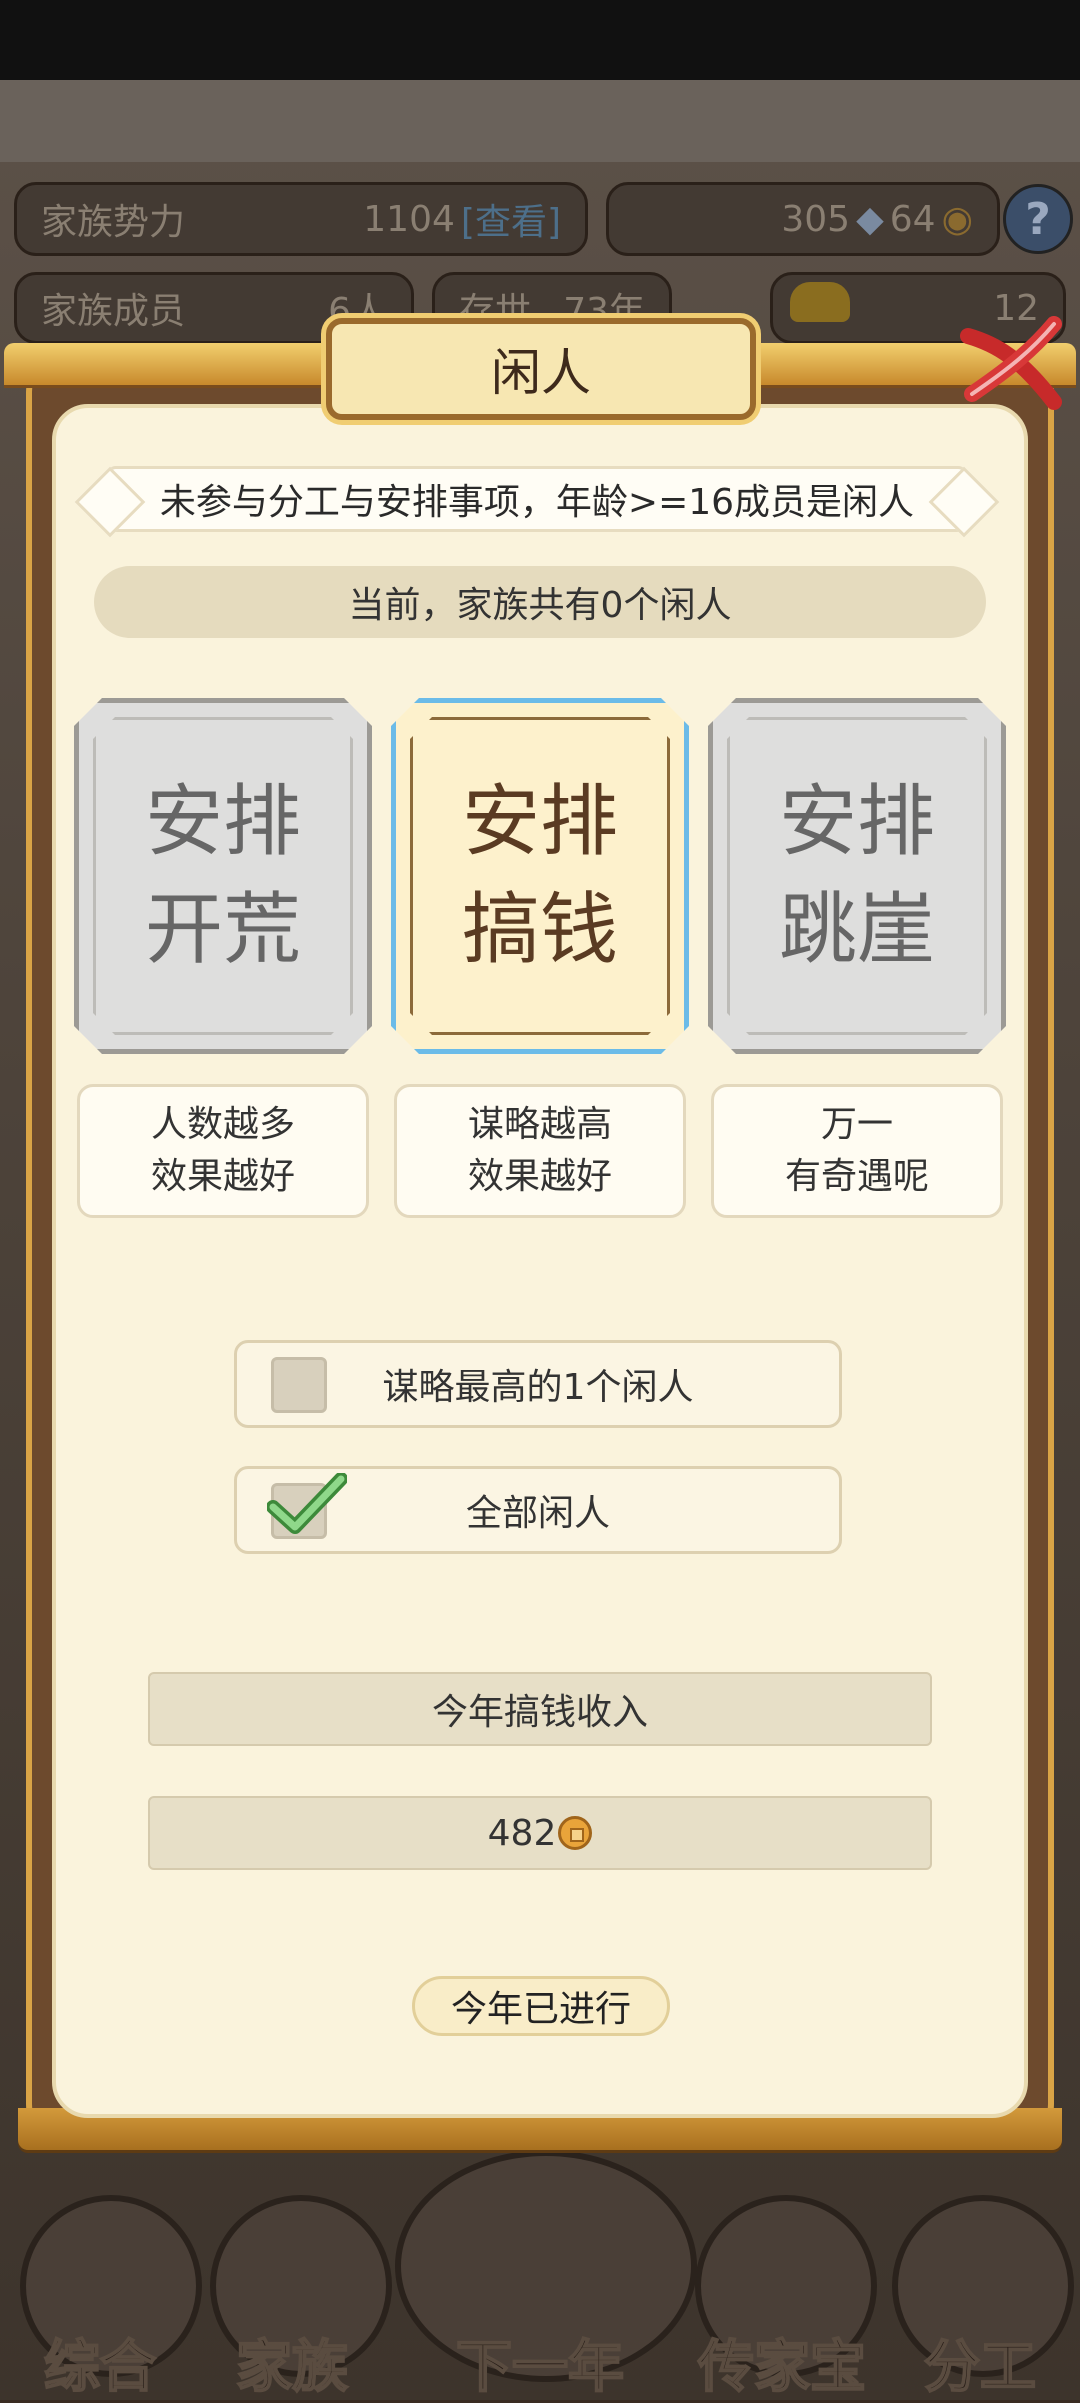 This screenshot has height=2403, width=1080. What do you see at coordinates (575, 1833) in the screenshot?
I see `copper-coin-icon` at bounding box center [575, 1833].